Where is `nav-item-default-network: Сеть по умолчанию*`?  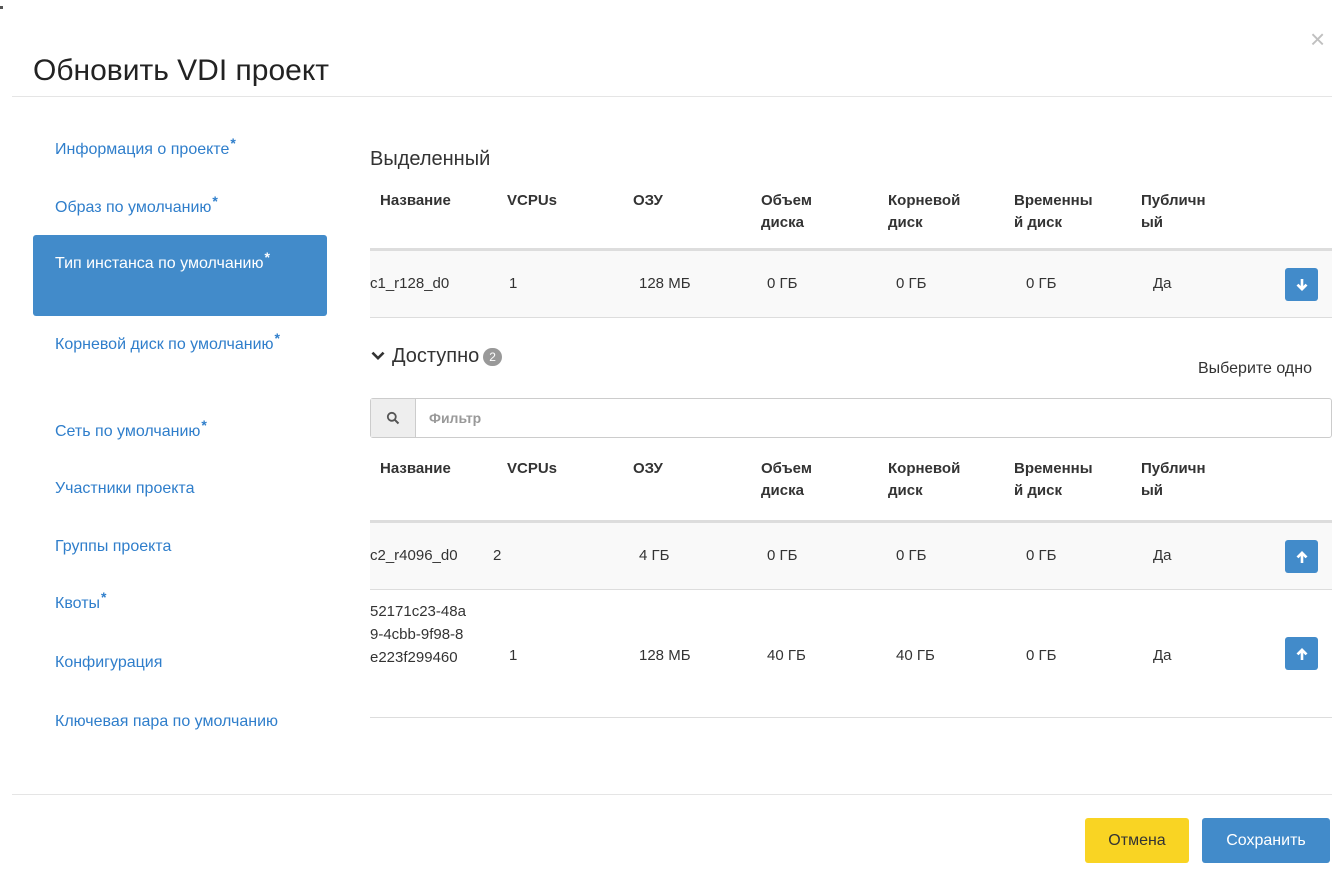 nav-item-default-network: Сеть по умолчанию* is located at coordinates (180, 434).